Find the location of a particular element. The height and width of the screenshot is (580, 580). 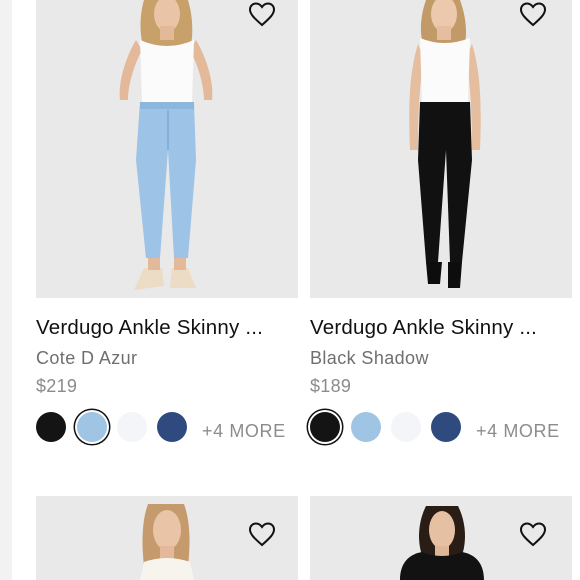

previous-card-edge is located at coordinates (6, 290).